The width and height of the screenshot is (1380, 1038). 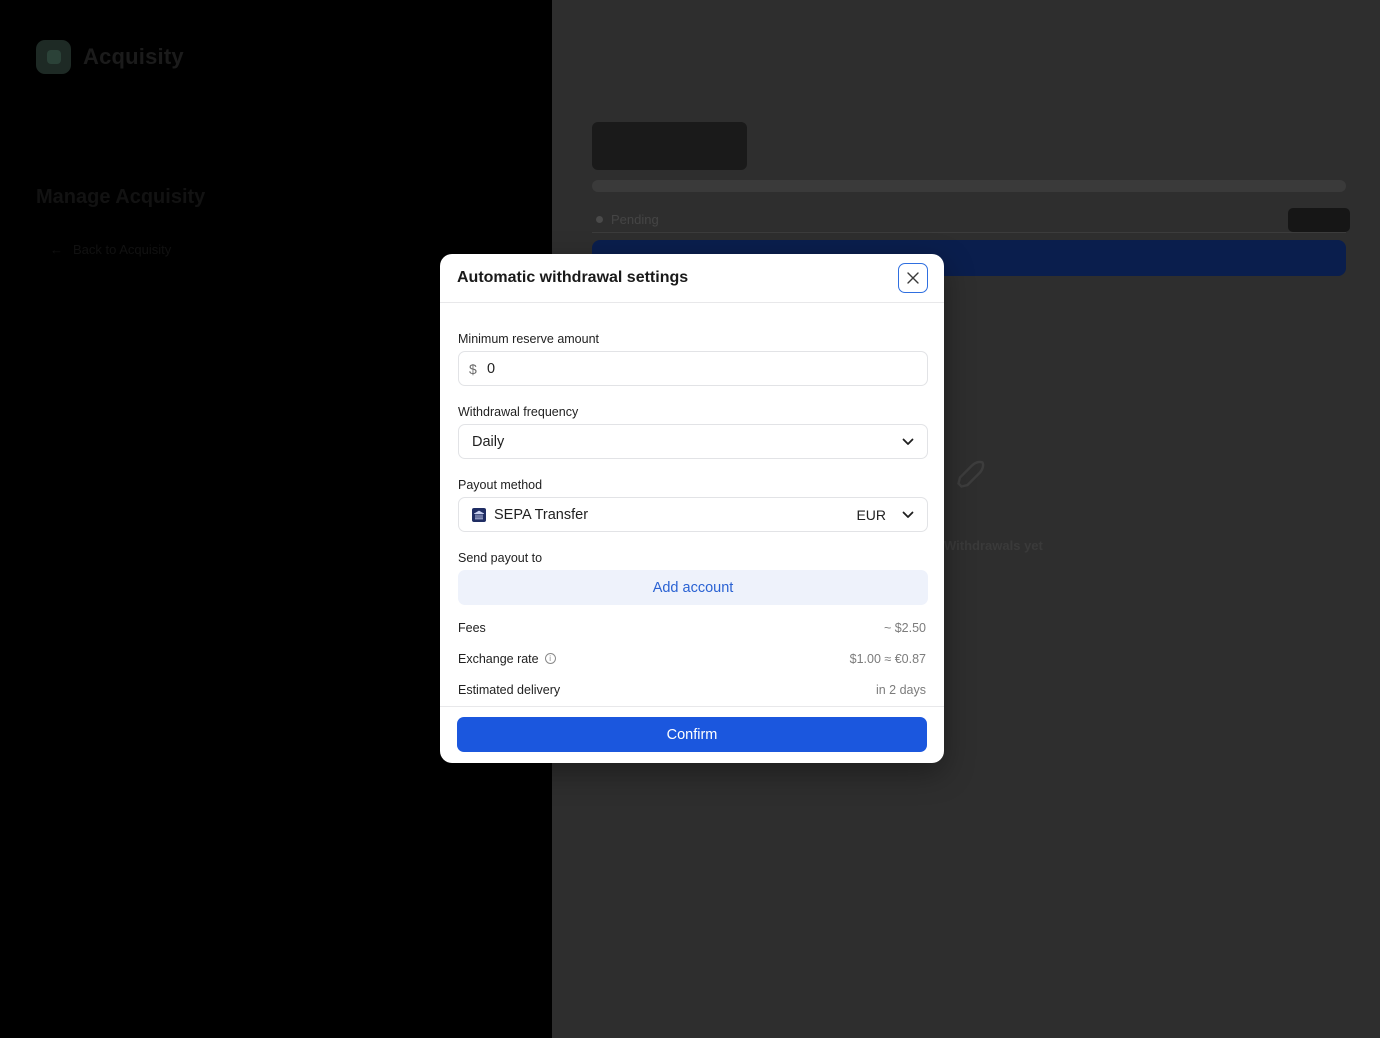 What do you see at coordinates (500, 485) in the screenshot?
I see `payout-method-label: Payout method` at bounding box center [500, 485].